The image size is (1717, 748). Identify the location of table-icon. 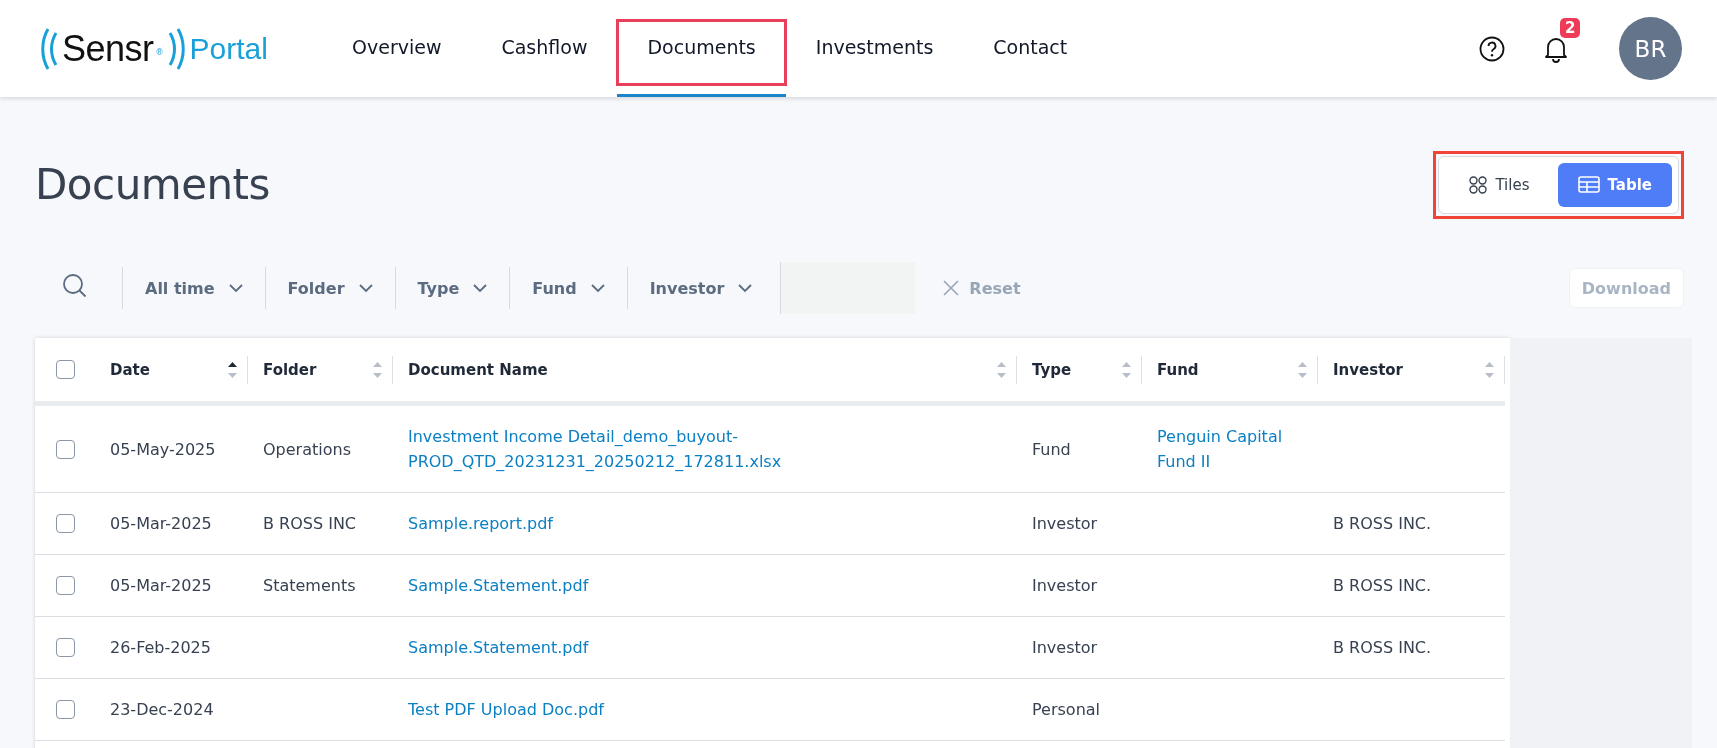
(1588, 184).